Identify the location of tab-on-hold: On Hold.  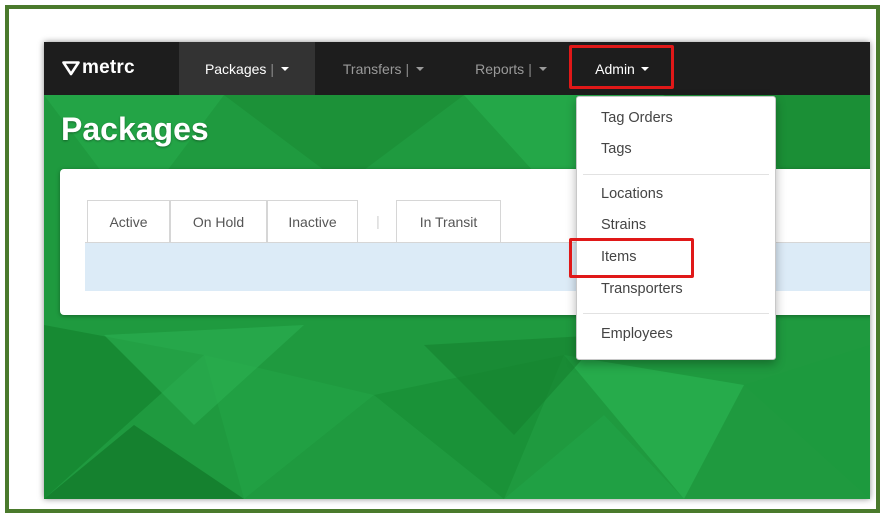
(218, 221).